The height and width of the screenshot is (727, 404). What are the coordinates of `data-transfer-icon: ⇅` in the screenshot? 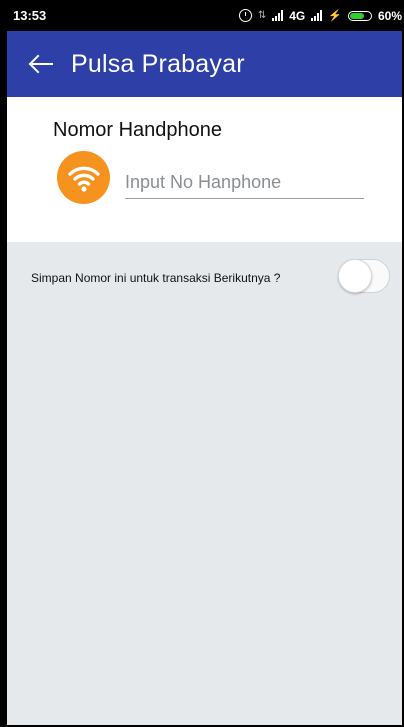 It's located at (262, 15).